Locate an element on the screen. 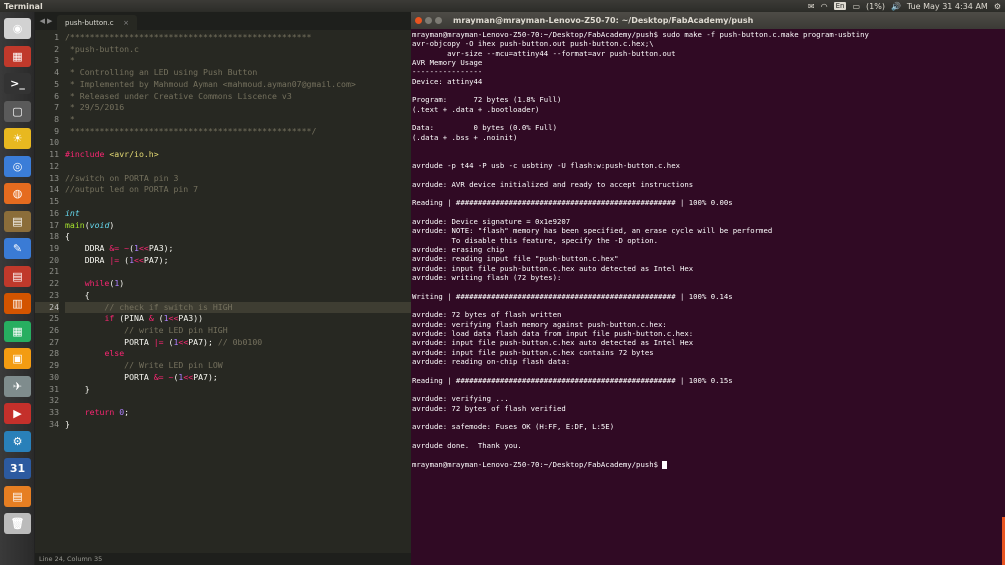 This screenshot has height=565, width=1005. line-number: 31 is located at coordinates (54, 388).